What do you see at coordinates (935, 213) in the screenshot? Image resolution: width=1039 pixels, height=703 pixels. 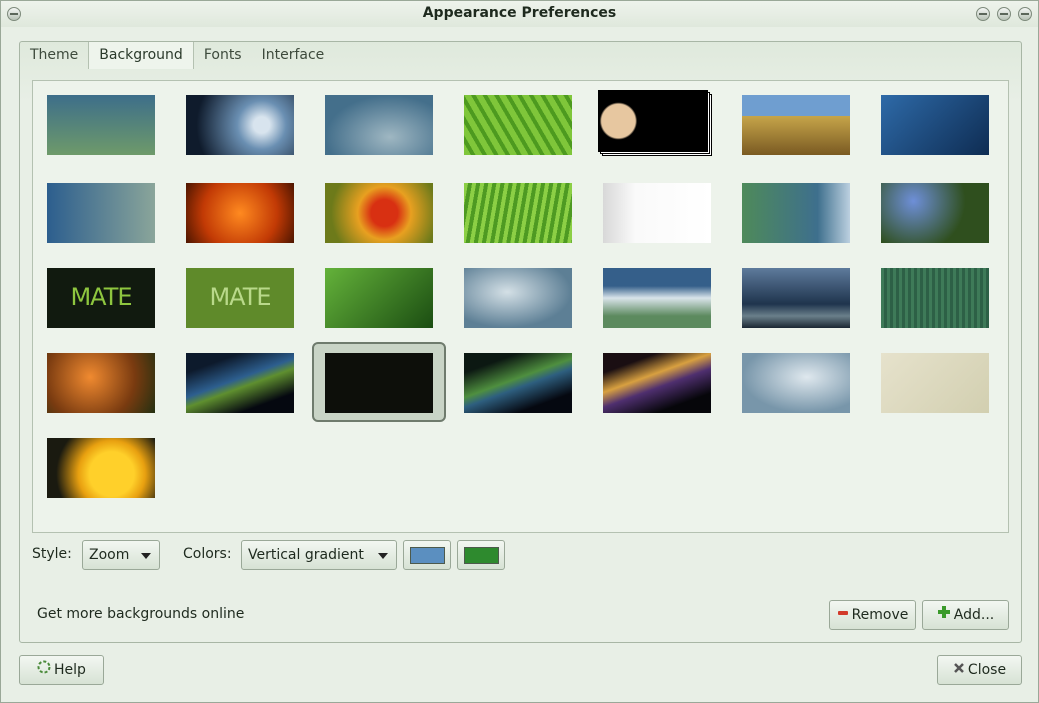 I see `wallpaper-thumb-blue-flowers` at bounding box center [935, 213].